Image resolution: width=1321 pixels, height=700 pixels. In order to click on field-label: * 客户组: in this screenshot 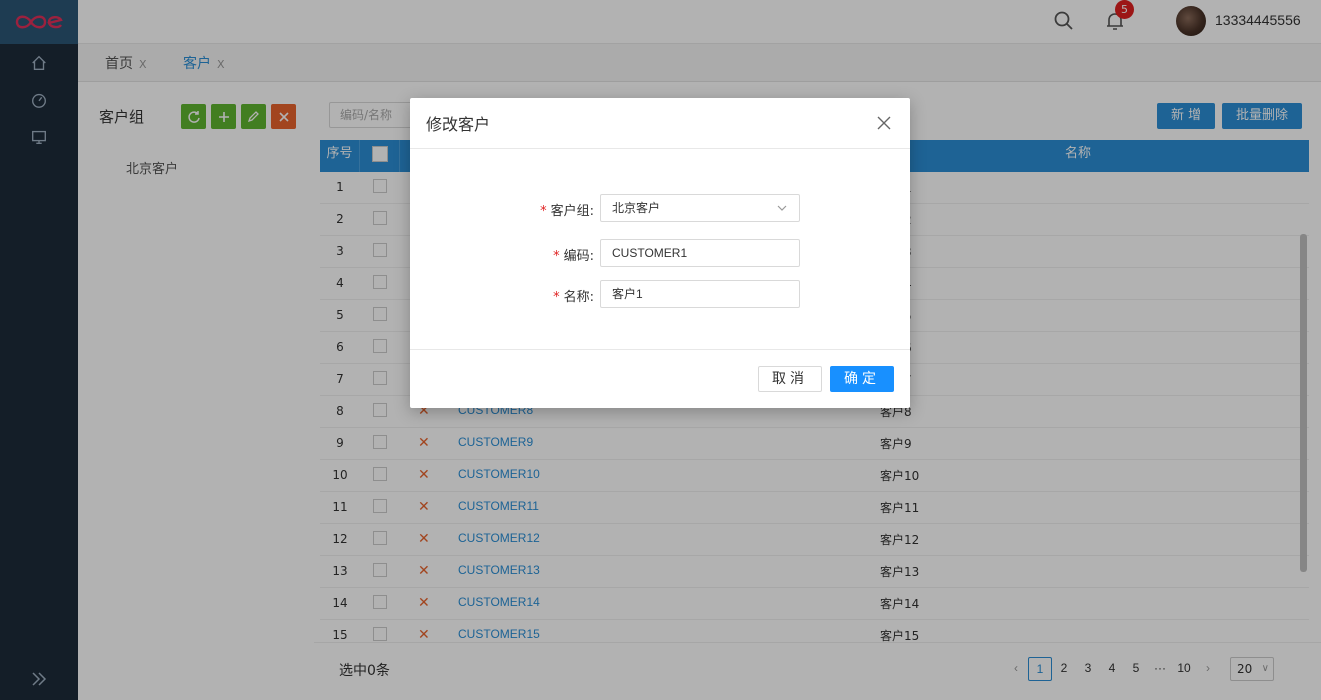, I will do `click(567, 209)`.